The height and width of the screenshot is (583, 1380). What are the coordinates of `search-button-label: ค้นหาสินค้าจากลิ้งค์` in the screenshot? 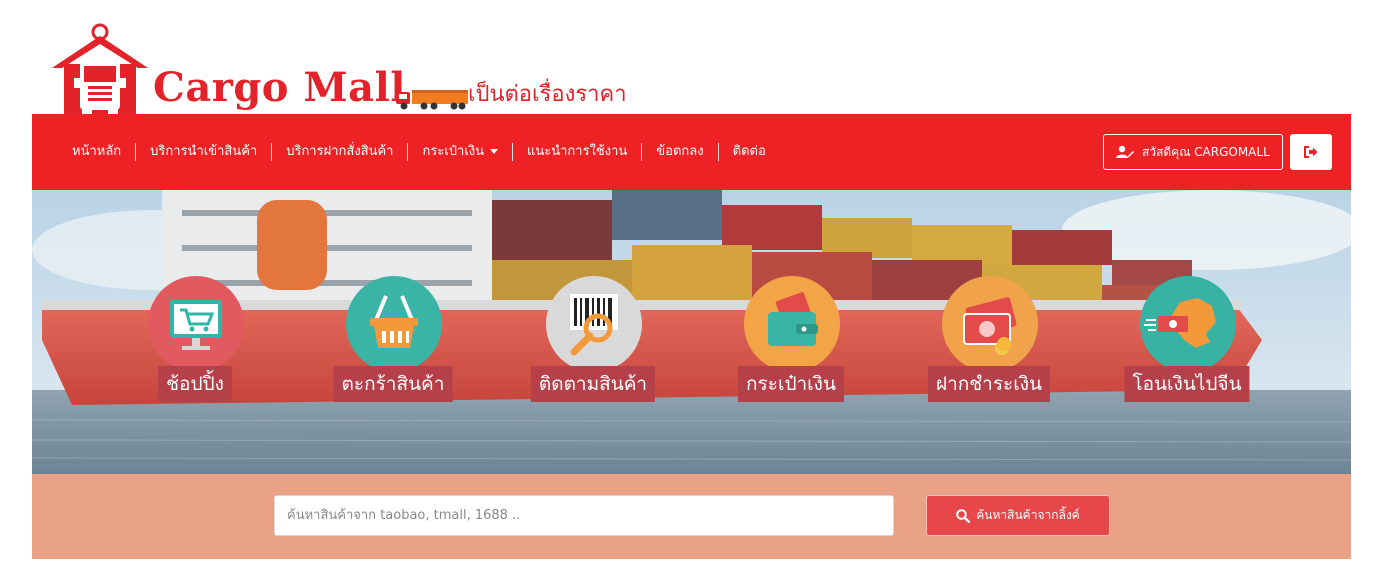 It's located at (1028, 515).